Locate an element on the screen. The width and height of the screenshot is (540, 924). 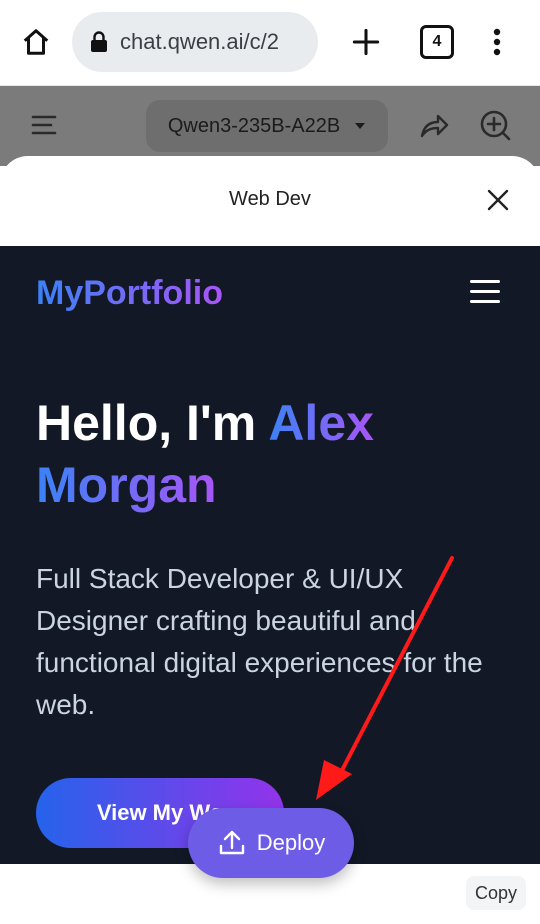
new-tab-button is located at coordinates (366, 42).